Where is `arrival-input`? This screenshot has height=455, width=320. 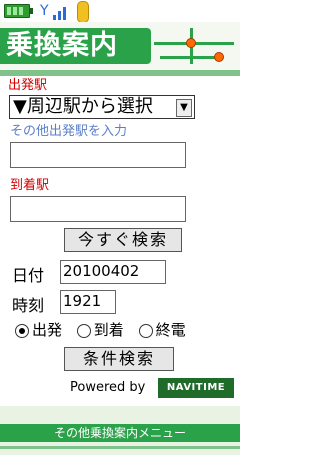
arrival-input is located at coordinates (98, 209).